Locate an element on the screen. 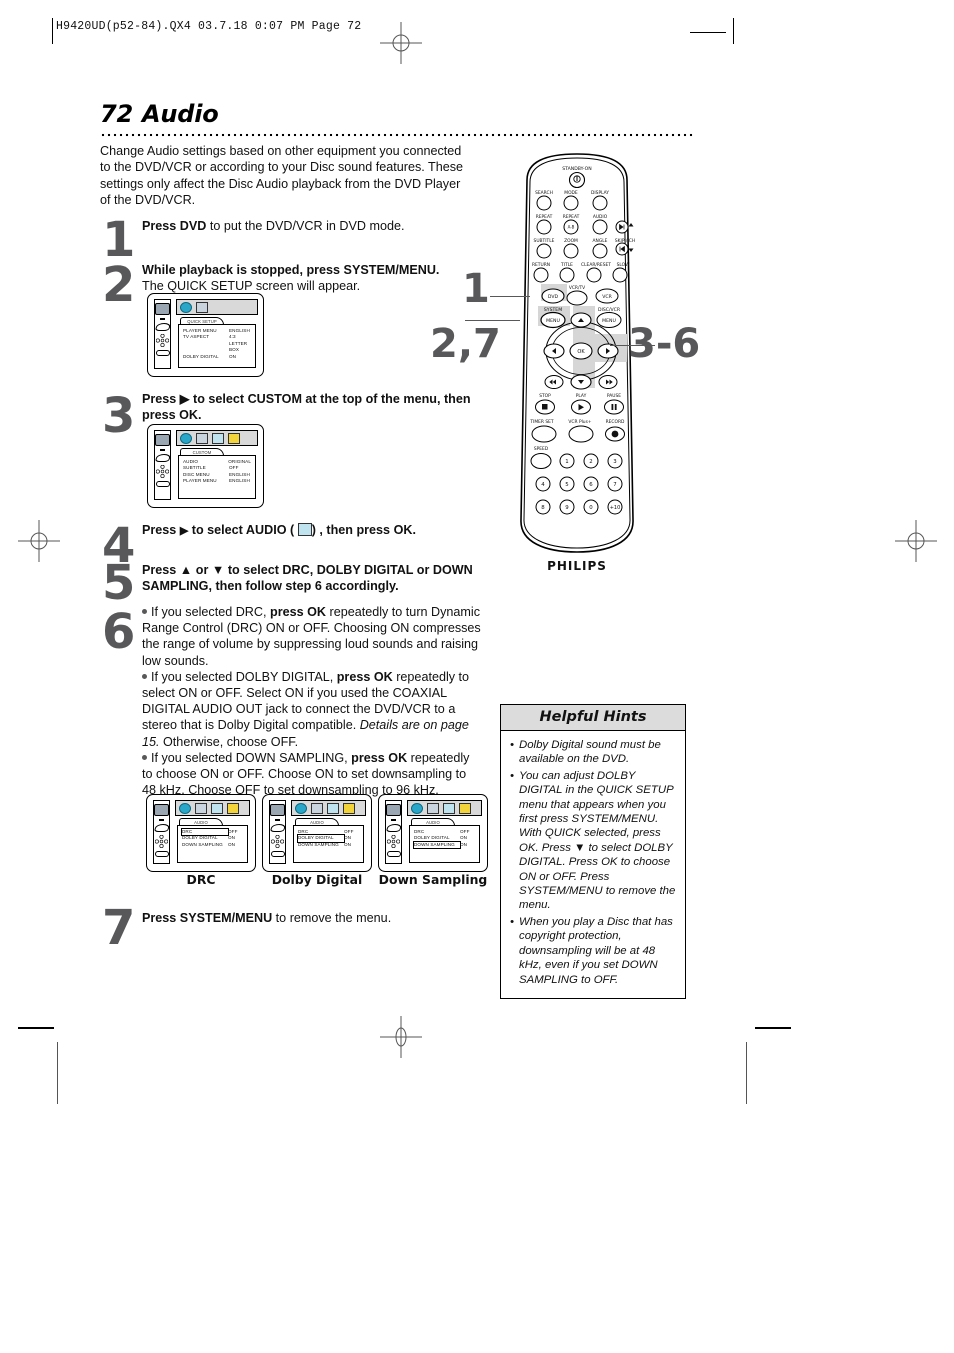 The width and height of the screenshot is (954, 1353). bullet-2-part-a: If you selected DOLBY DIGITAL, is located at coordinates (244, 676).